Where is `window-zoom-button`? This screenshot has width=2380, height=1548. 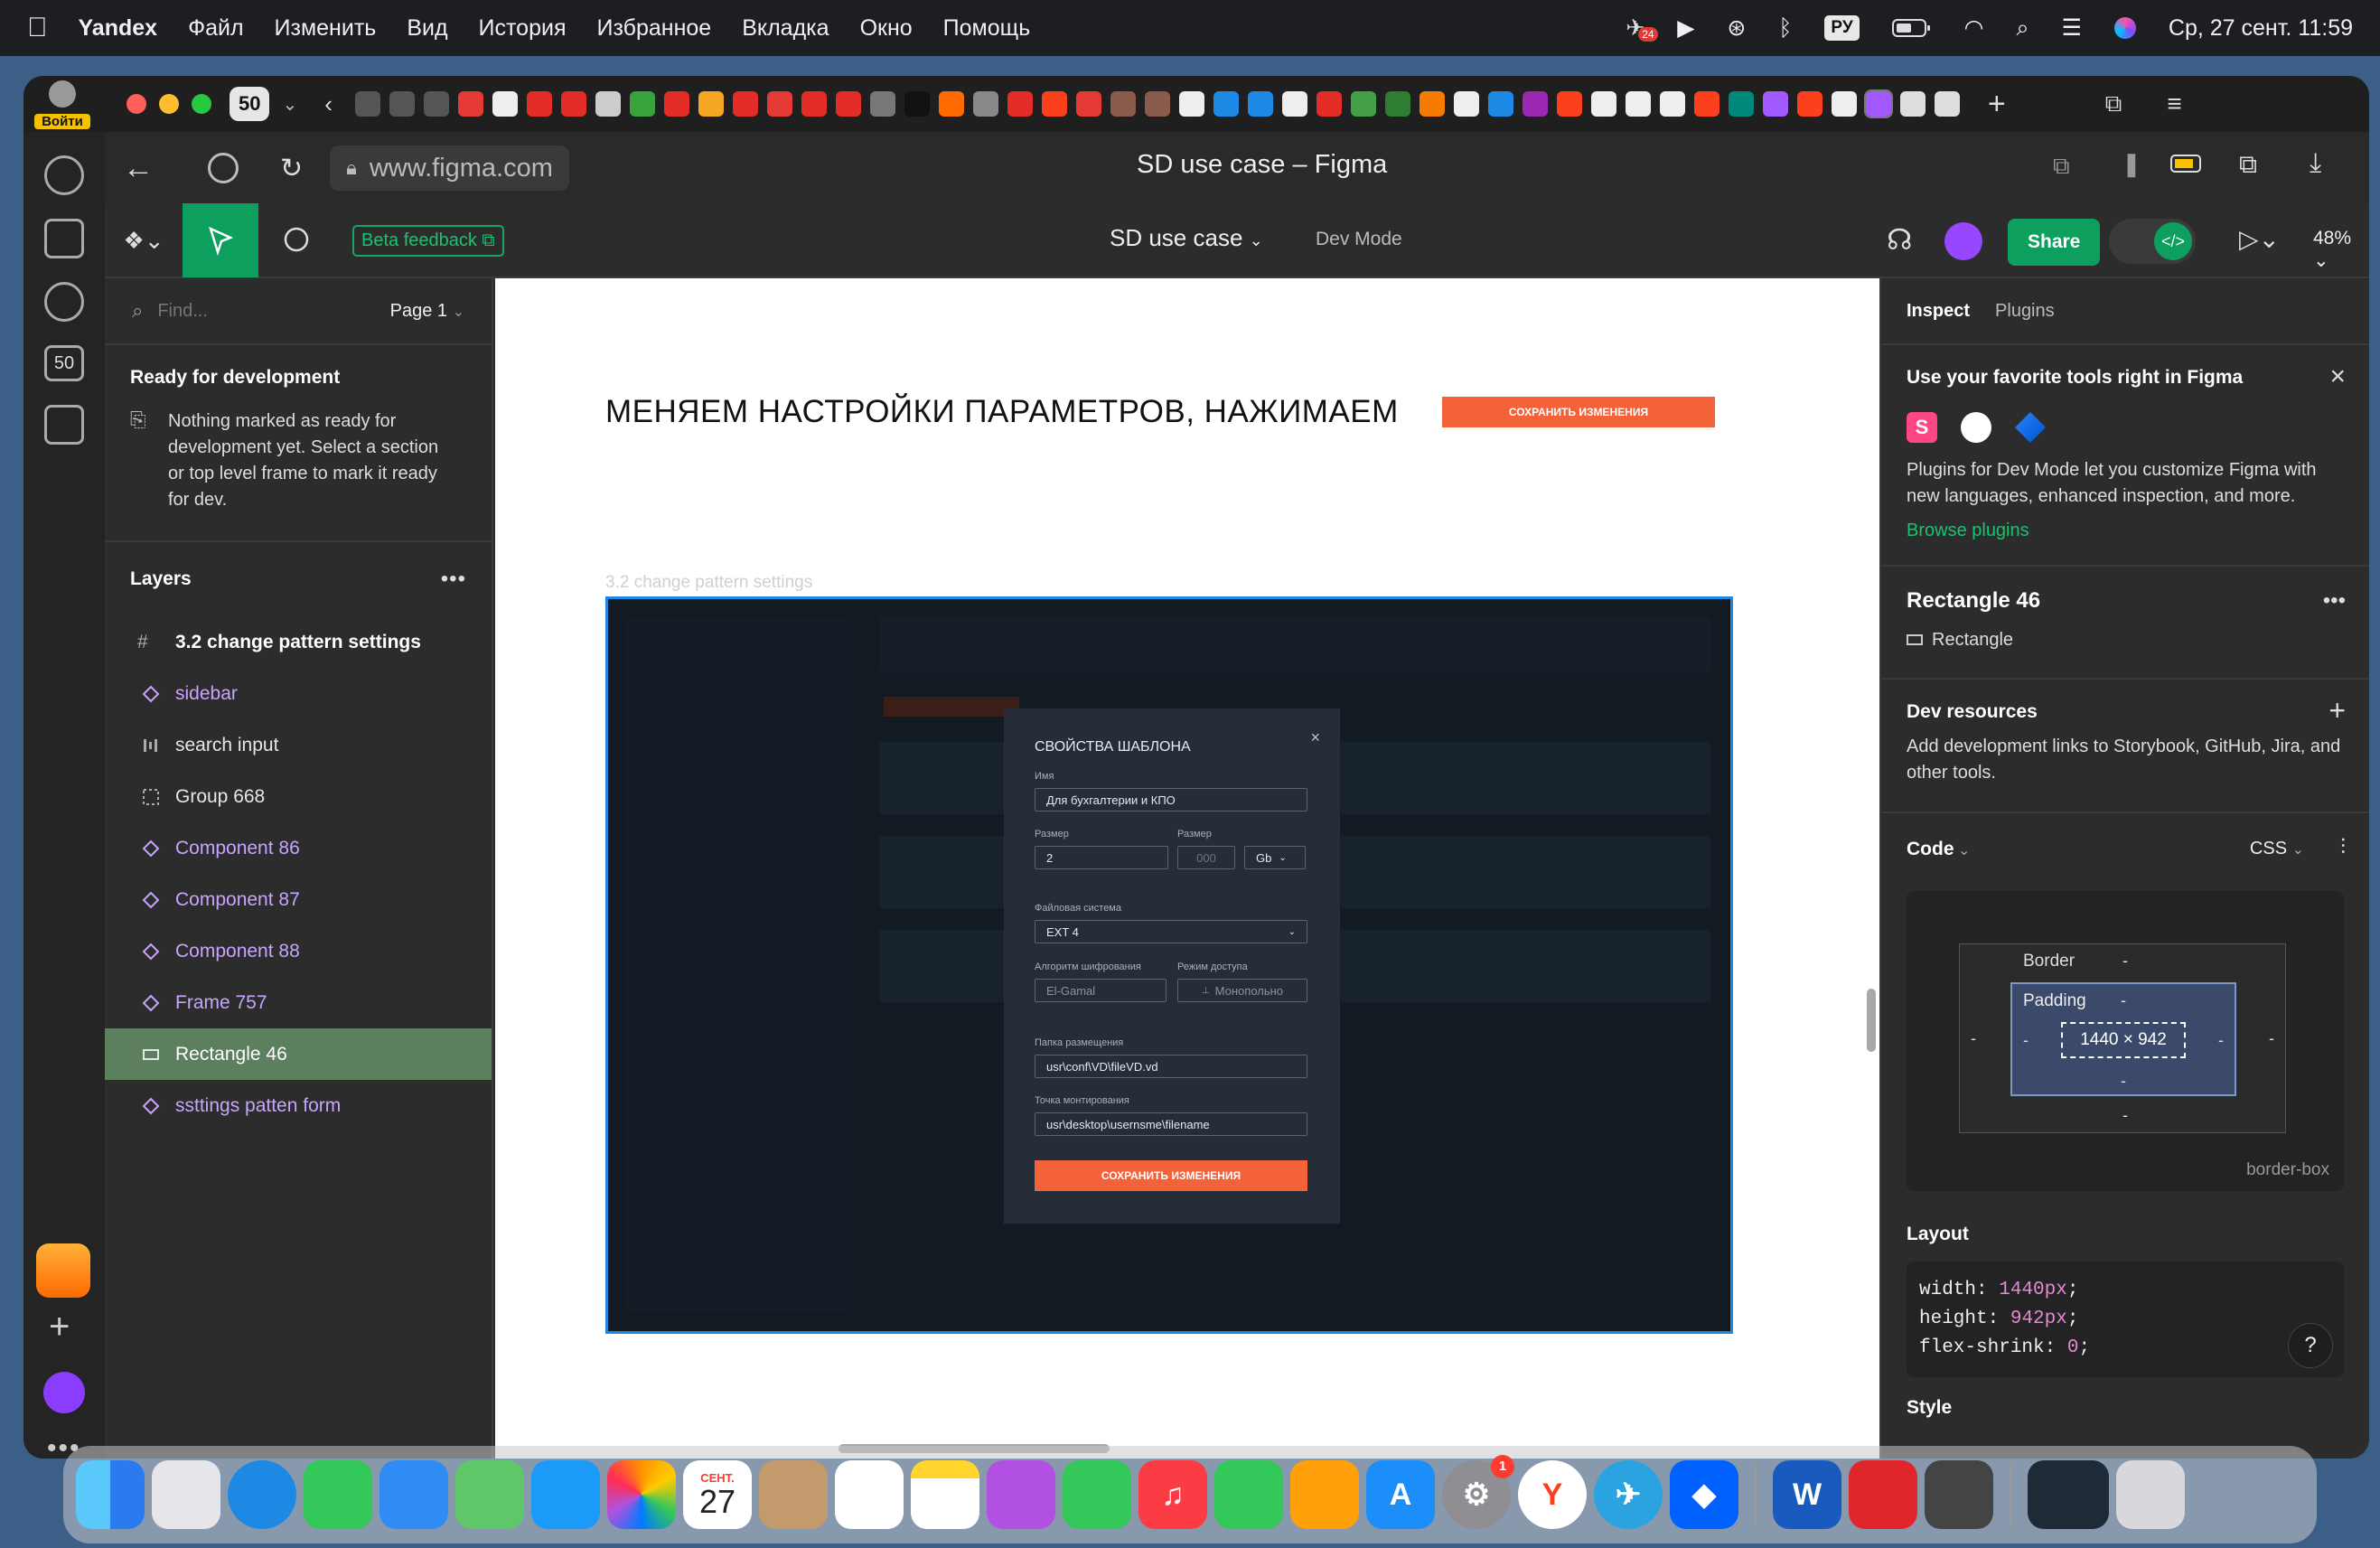 window-zoom-button is located at coordinates (201, 104).